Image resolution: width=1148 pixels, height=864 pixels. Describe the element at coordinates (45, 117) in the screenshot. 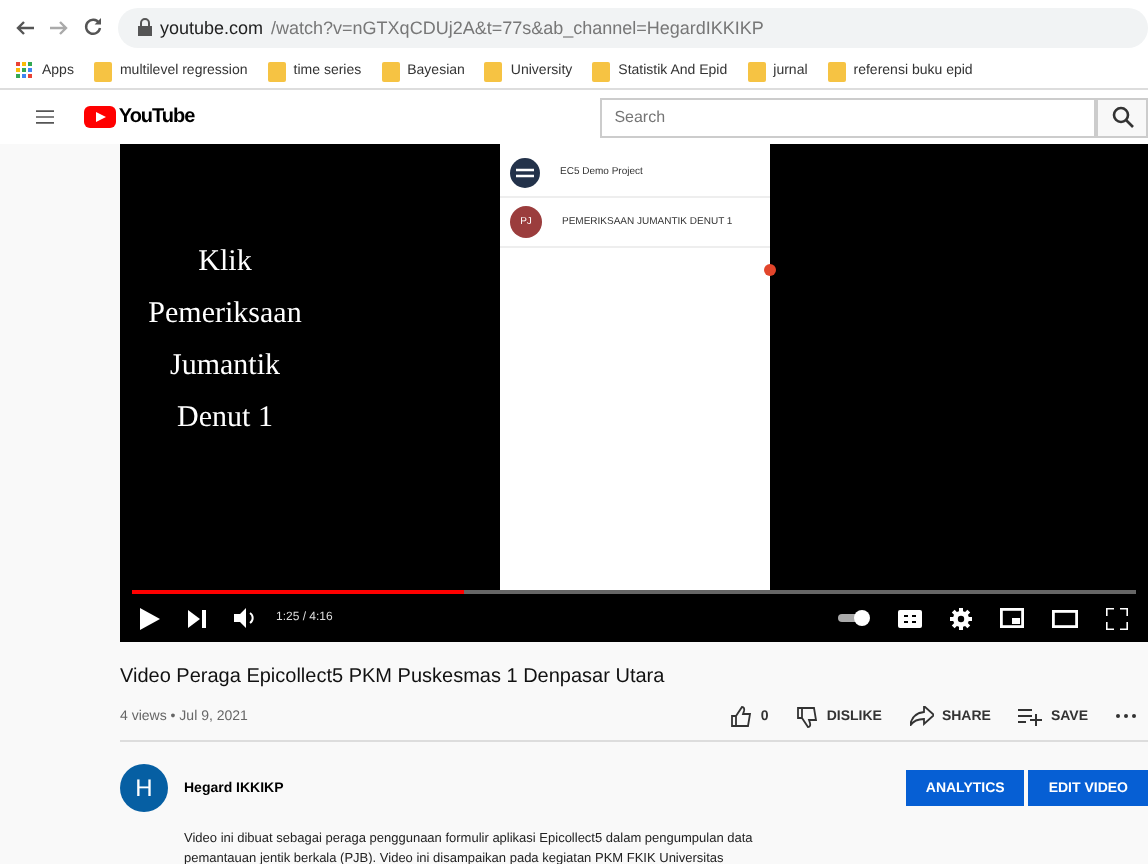

I see `menu-icon` at that location.